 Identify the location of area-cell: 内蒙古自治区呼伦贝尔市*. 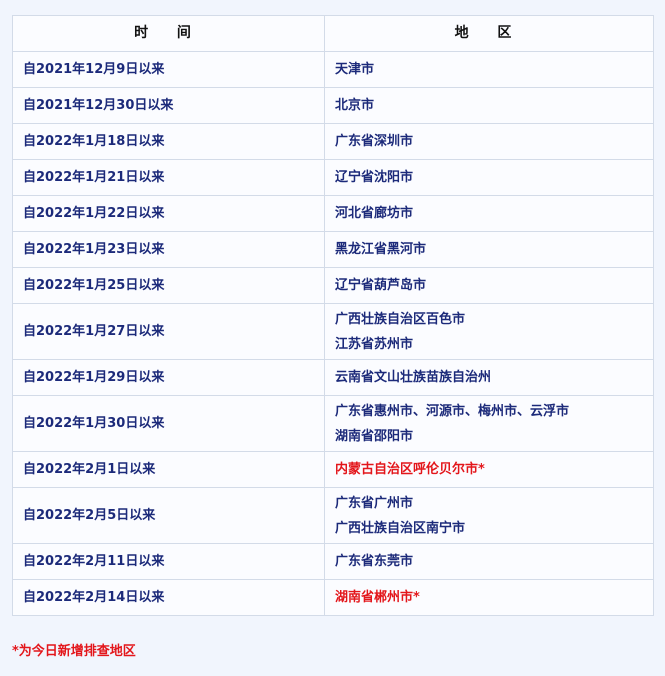
(489, 469).